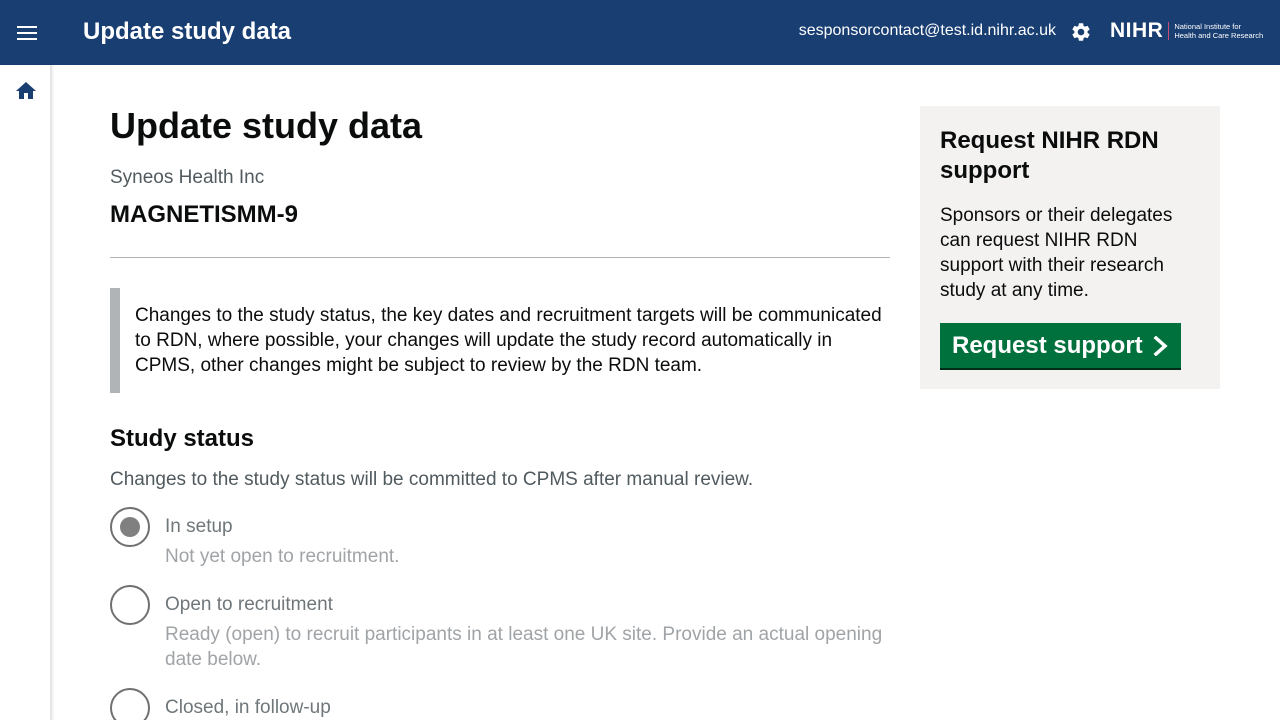 This screenshot has width=1280, height=720. I want to click on radio-in-setup: In setup Not yet open to recruitment., so click(500, 538).